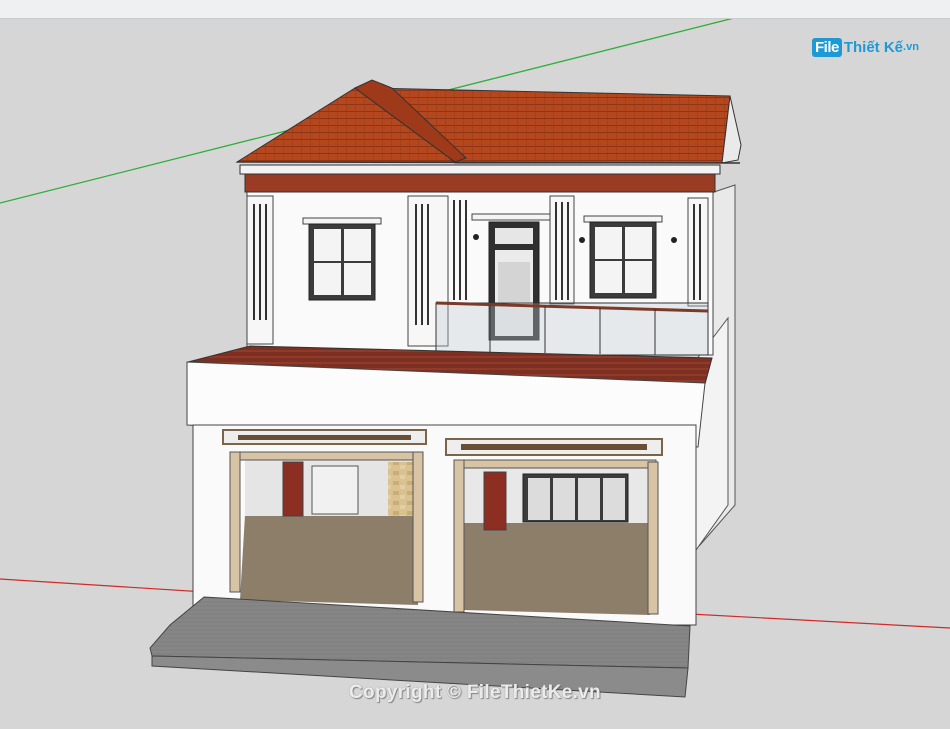 The image size is (950, 729). I want to click on transom-vent-left, so click(324, 437).